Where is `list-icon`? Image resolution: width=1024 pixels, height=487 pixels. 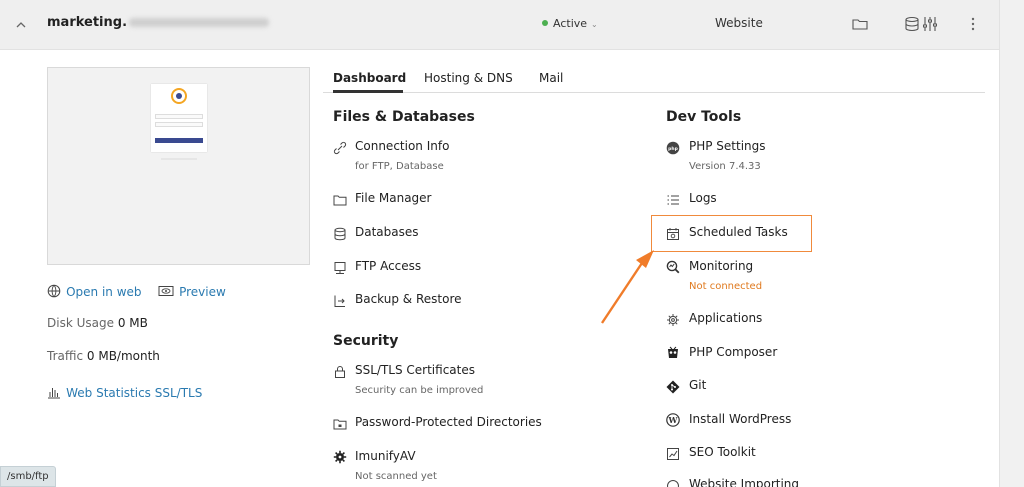 list-icon is located at coordinates (673, 200).